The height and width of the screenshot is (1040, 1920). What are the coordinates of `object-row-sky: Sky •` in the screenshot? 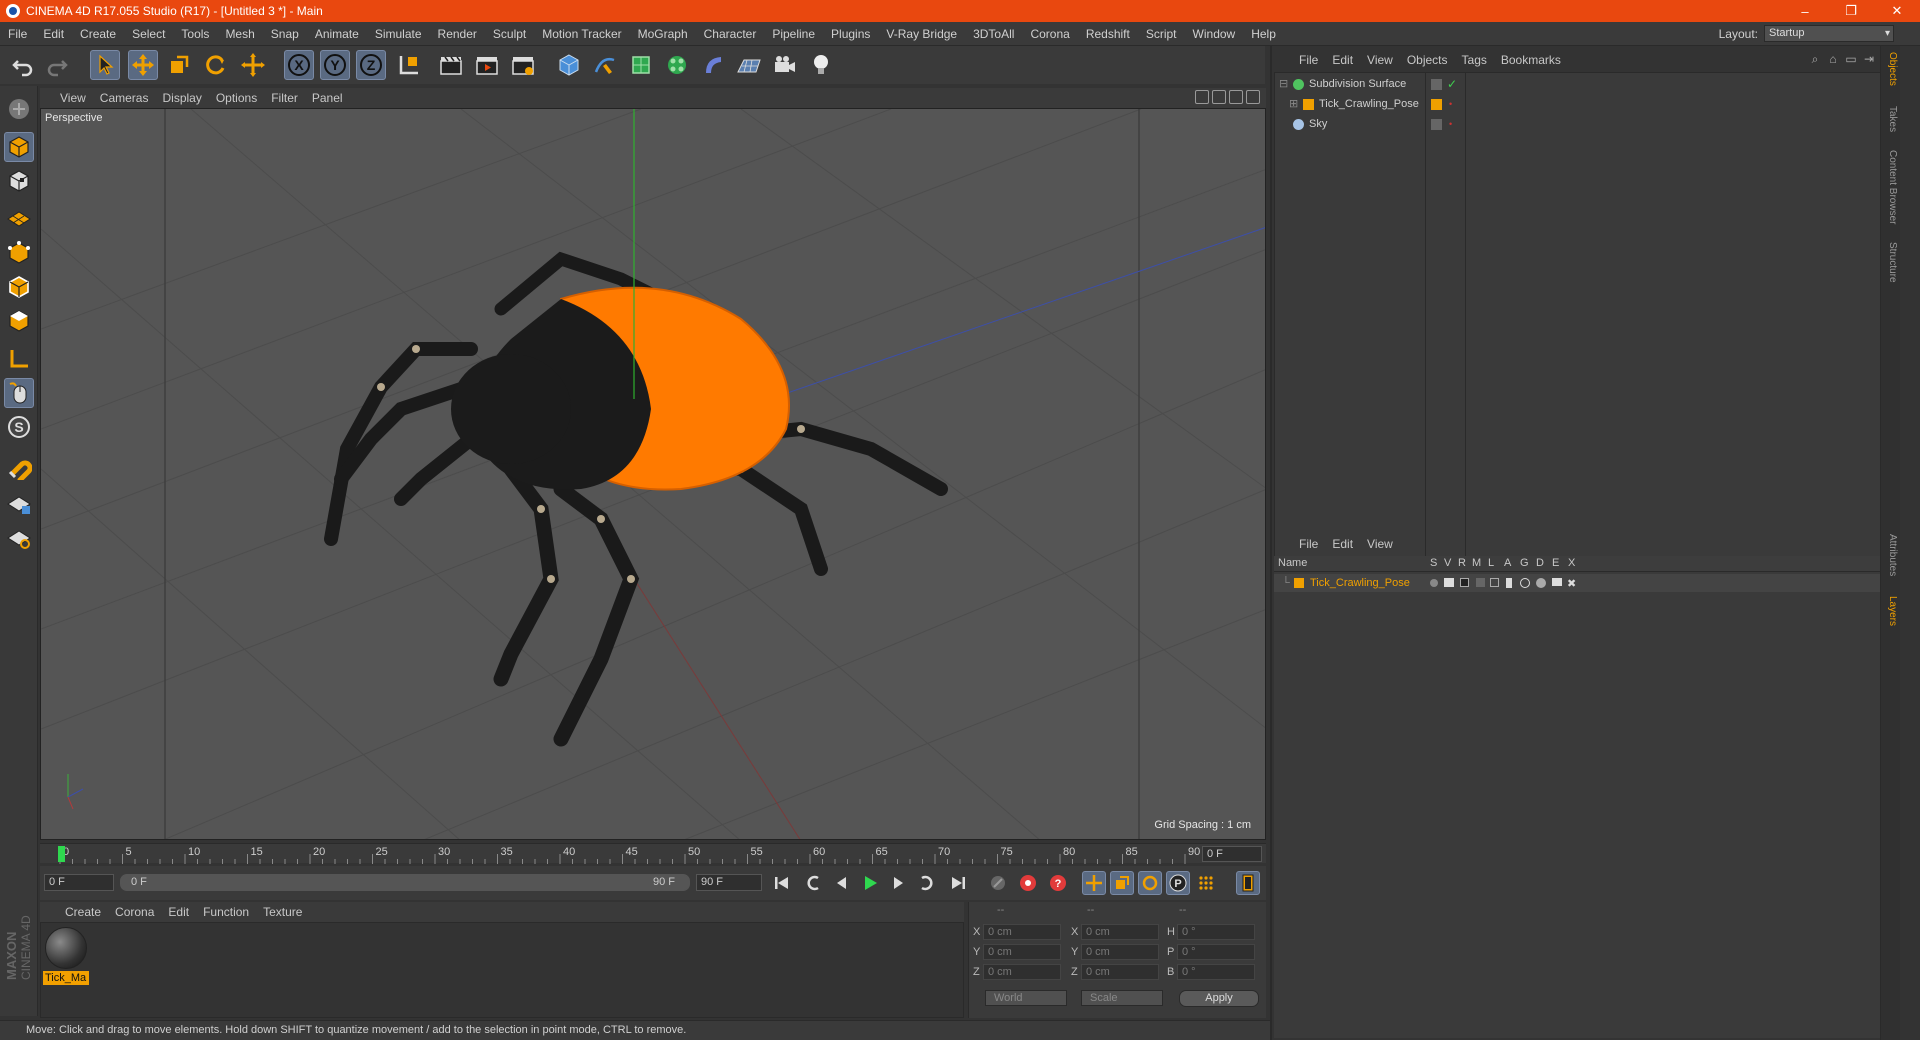 It's located at (1587, 124).